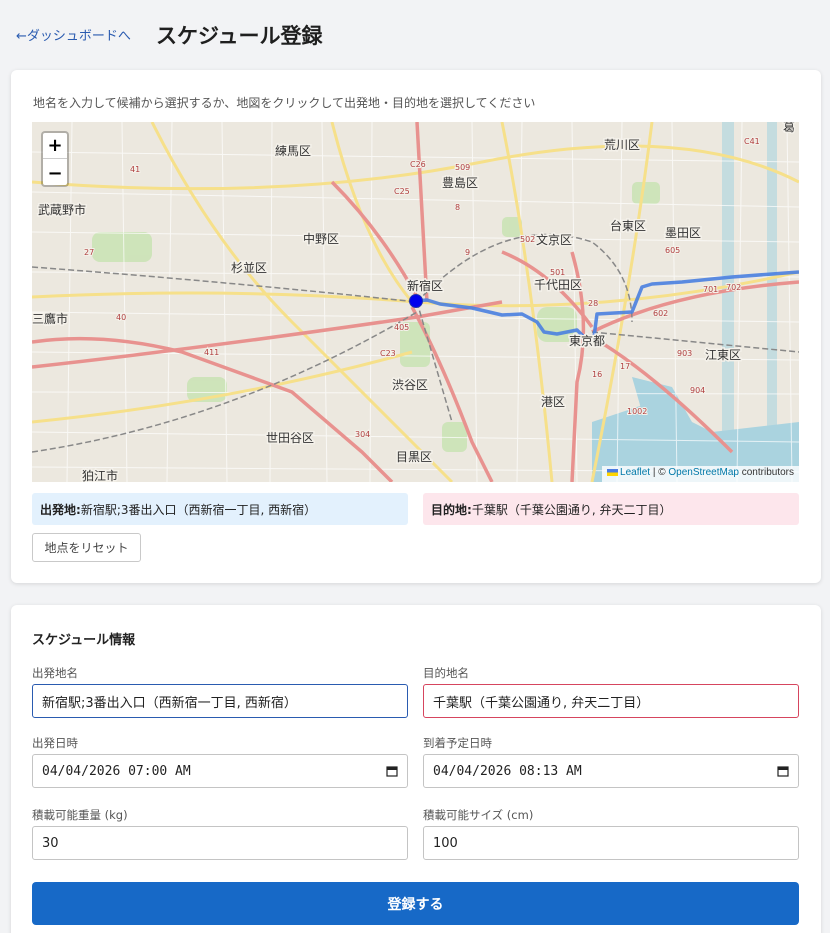 The height and width of the screenshot is (933, 830). What do you see at coordinates (457, 207) in the screenshot?
I see `road-number-label: 8` at bounding box center [457, 207].